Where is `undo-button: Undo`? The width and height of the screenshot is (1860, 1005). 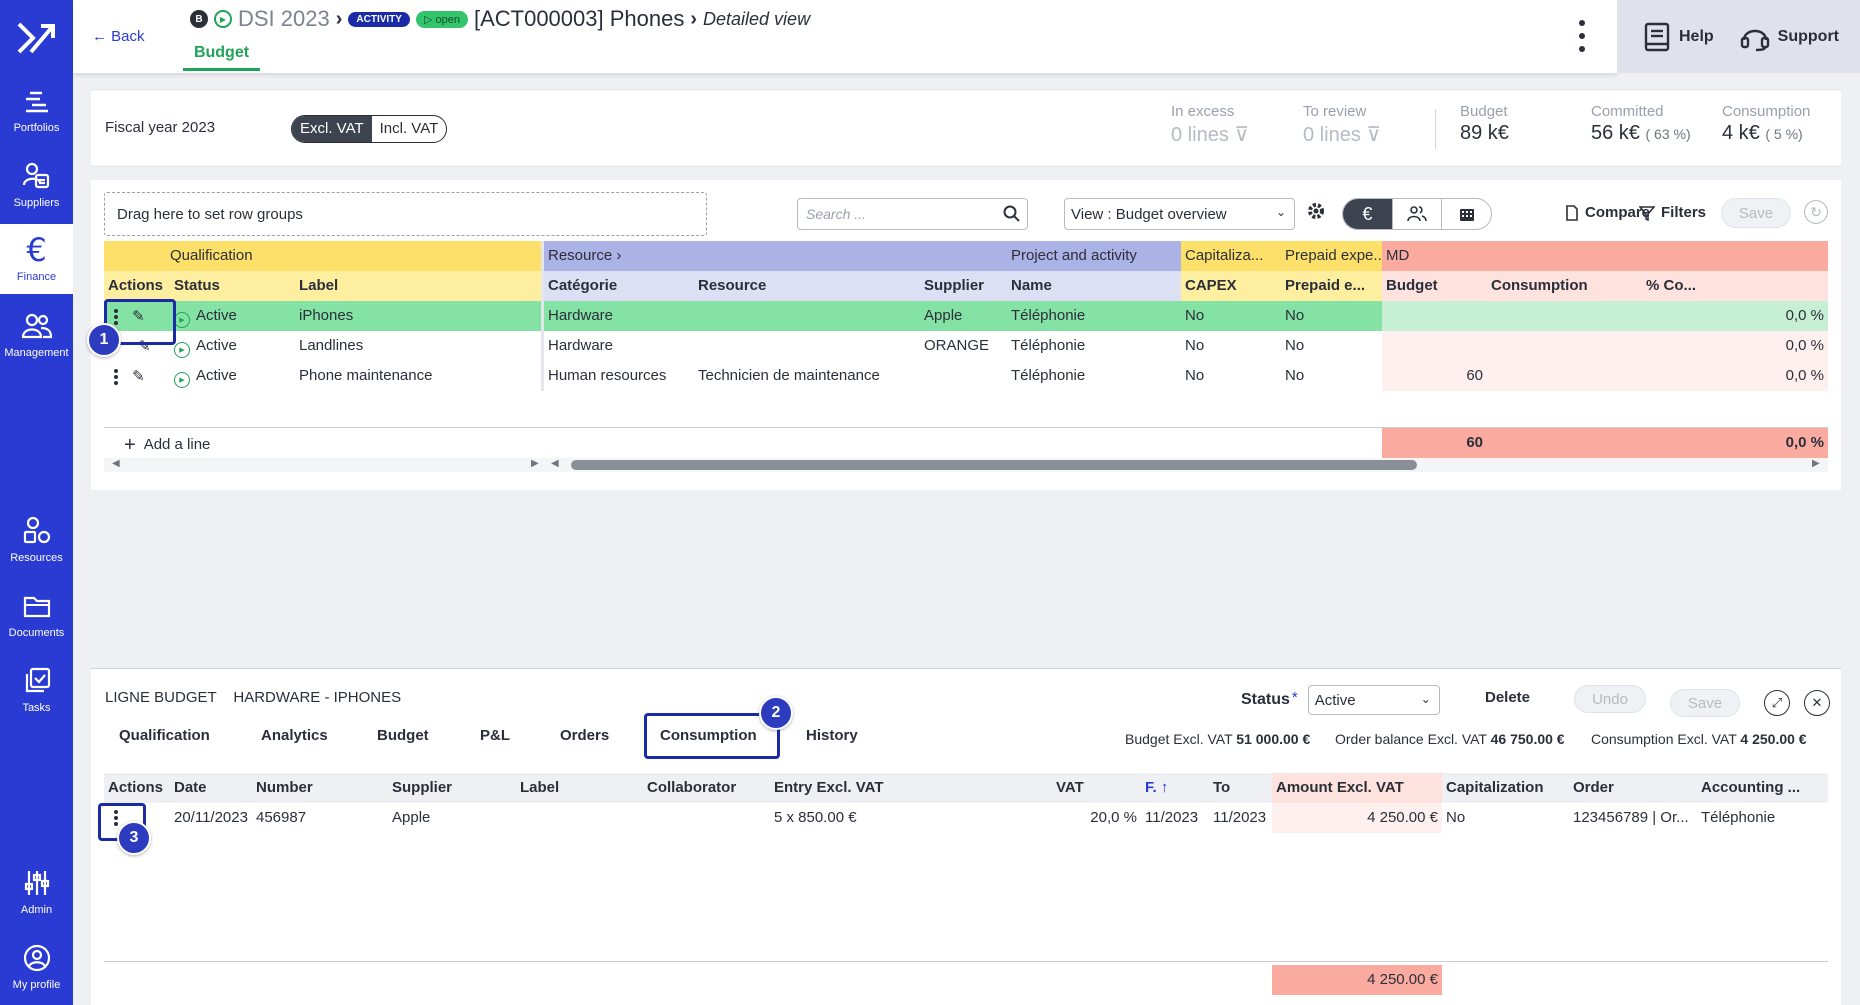 undo-button: Undo is located at coordinates (1610, 699).